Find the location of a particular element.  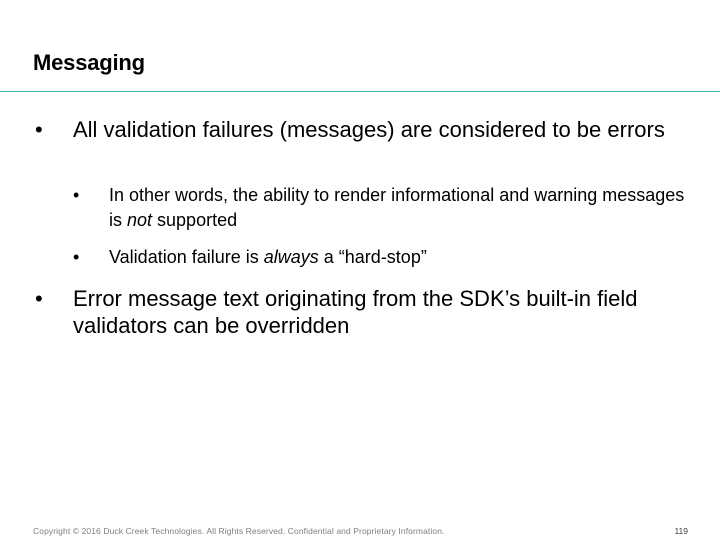

page-number: 119 is located at coordinates (681, 531).